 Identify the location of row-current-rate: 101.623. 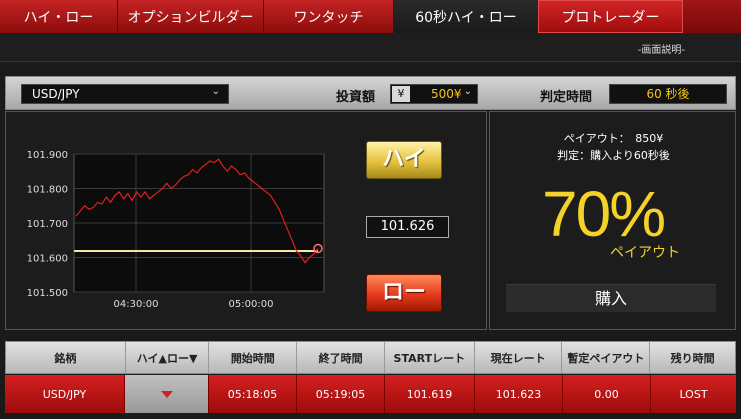
(519, 394).